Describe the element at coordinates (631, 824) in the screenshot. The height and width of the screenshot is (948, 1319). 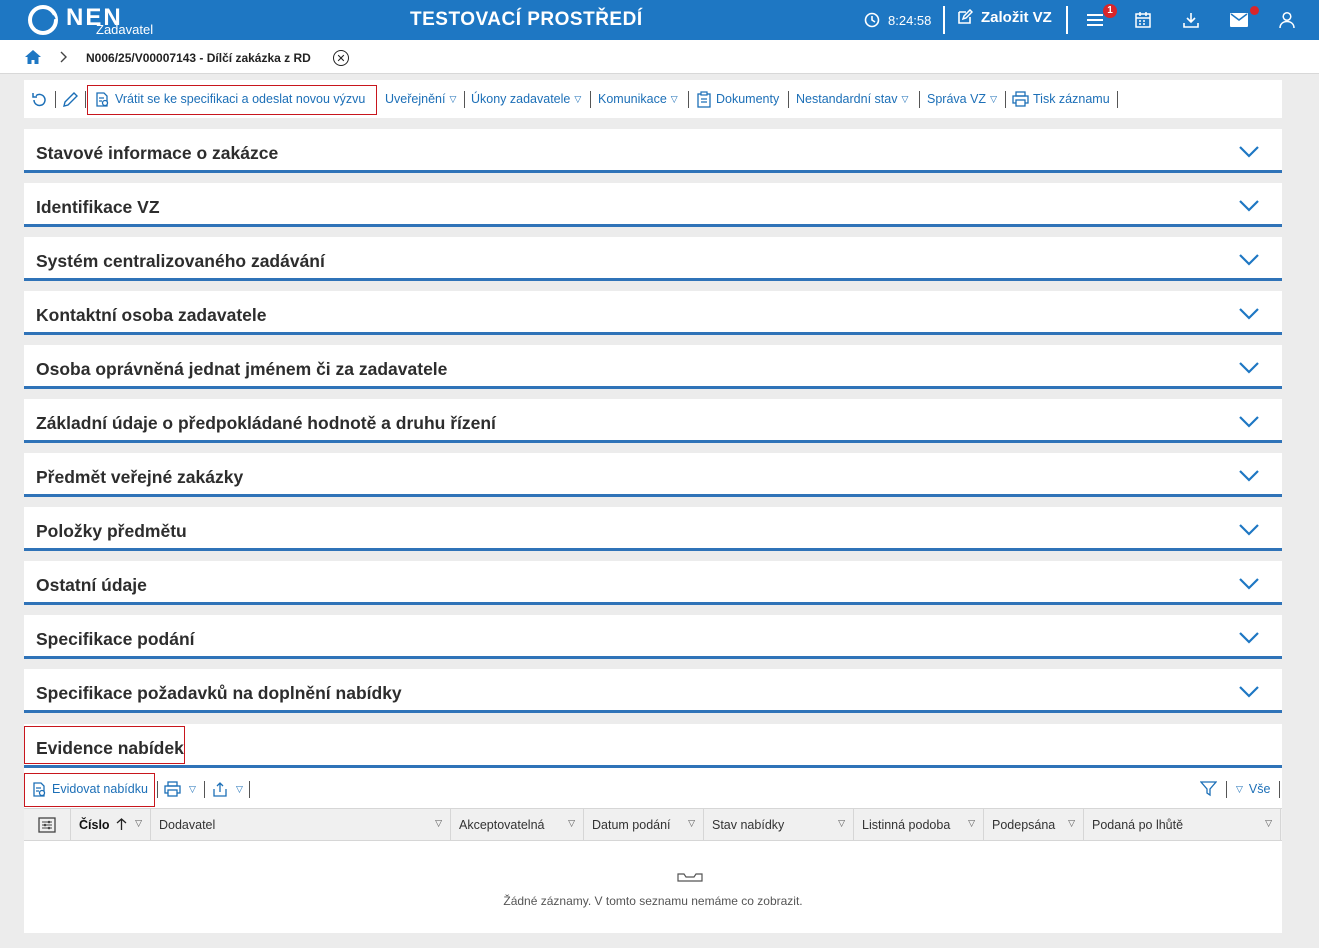
I see `column-label: Datum podání` at that location.